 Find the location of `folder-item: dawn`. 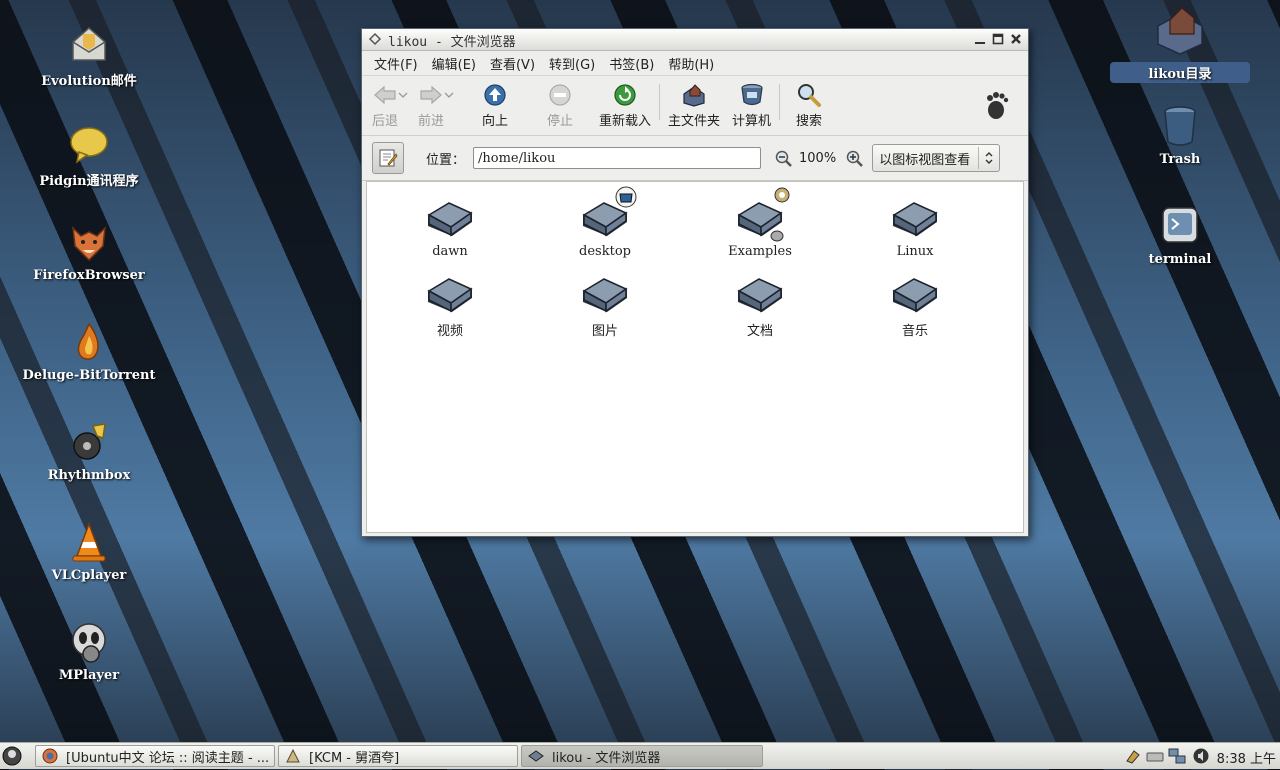

folder-item: dawn is located at coordinates (450, 226).